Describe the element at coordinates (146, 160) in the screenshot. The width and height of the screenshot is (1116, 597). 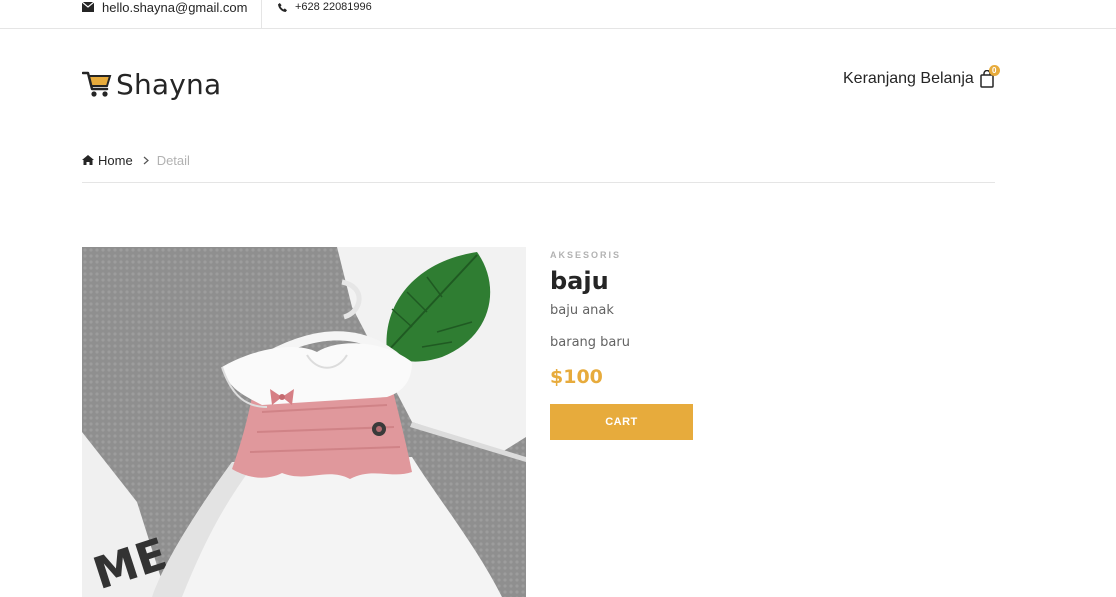
I see `chevron-right-icon` at that location.